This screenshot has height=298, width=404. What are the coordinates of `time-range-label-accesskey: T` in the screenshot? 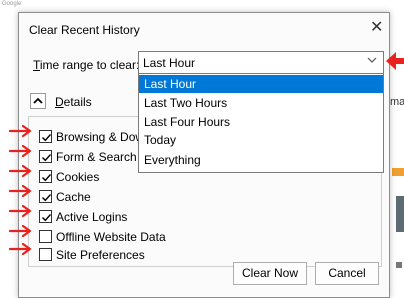 It's located at (36, 65).